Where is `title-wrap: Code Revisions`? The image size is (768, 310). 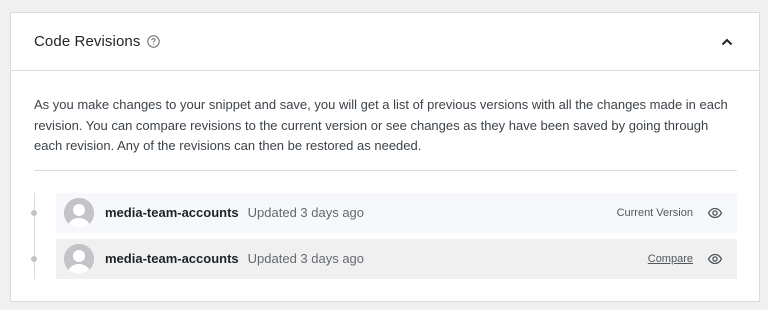
title-wrap: Code Revisions is located at coordinates (97, 41).